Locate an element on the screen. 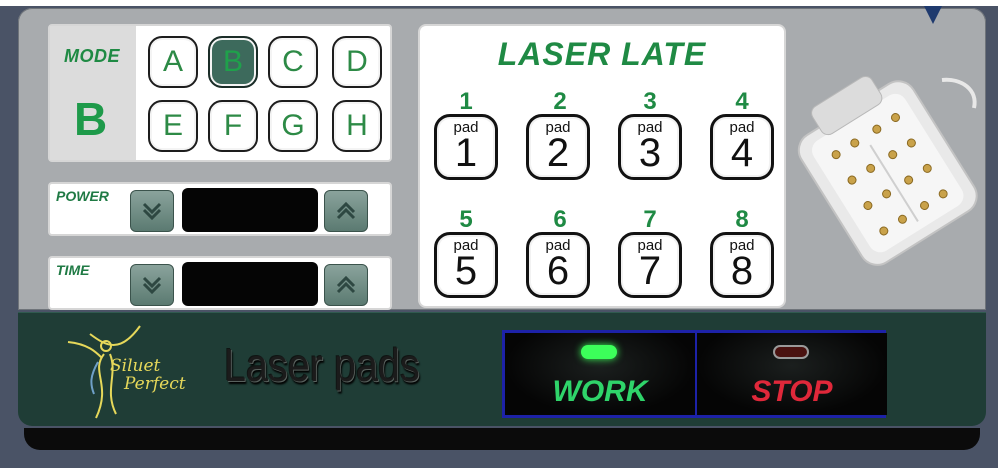  pad-digit: 2 is located at coordinates (558, 153).